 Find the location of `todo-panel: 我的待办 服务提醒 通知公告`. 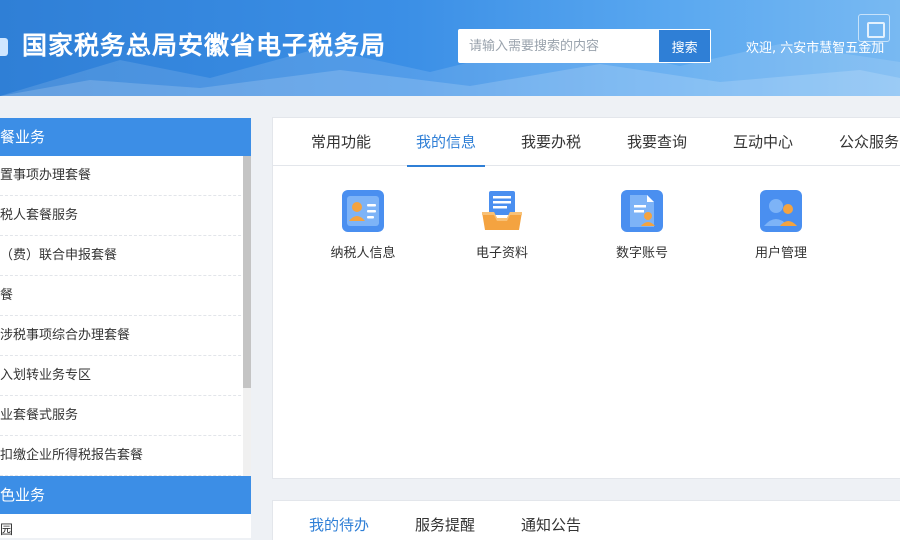

todo-panel: 我的待办 服务提醒 通知公告 is located at coordinates (586, 520).